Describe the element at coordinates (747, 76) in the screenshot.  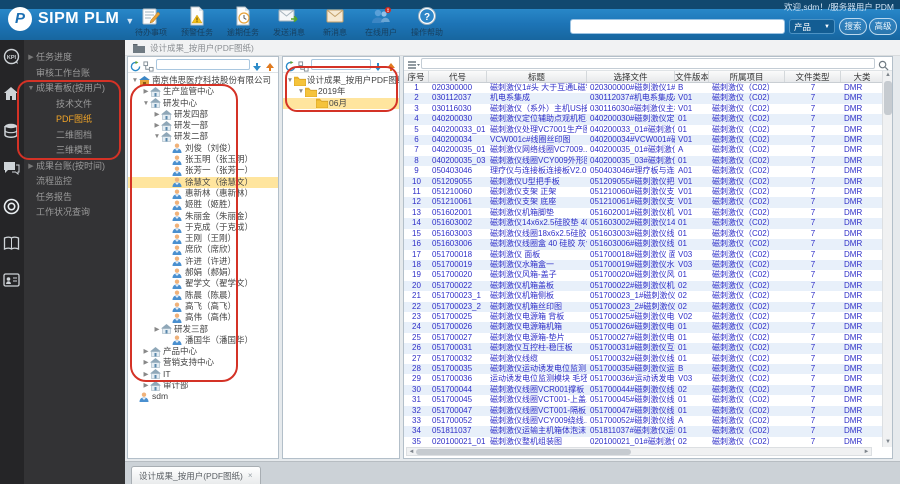
I see `column-header-所属项目: 所属项目` at that location.